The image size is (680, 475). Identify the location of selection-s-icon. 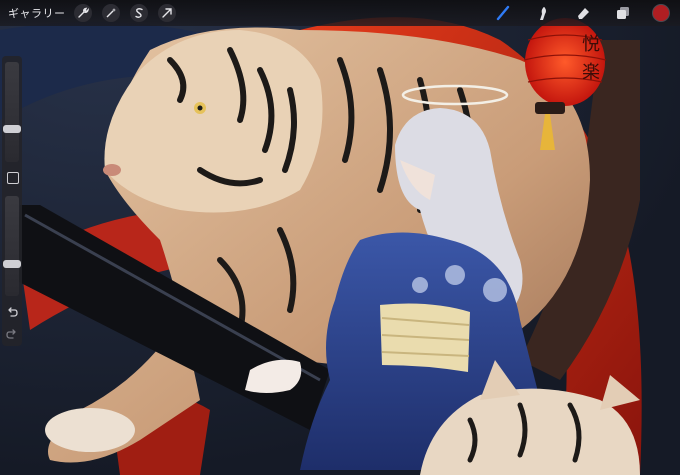
(138, 13).